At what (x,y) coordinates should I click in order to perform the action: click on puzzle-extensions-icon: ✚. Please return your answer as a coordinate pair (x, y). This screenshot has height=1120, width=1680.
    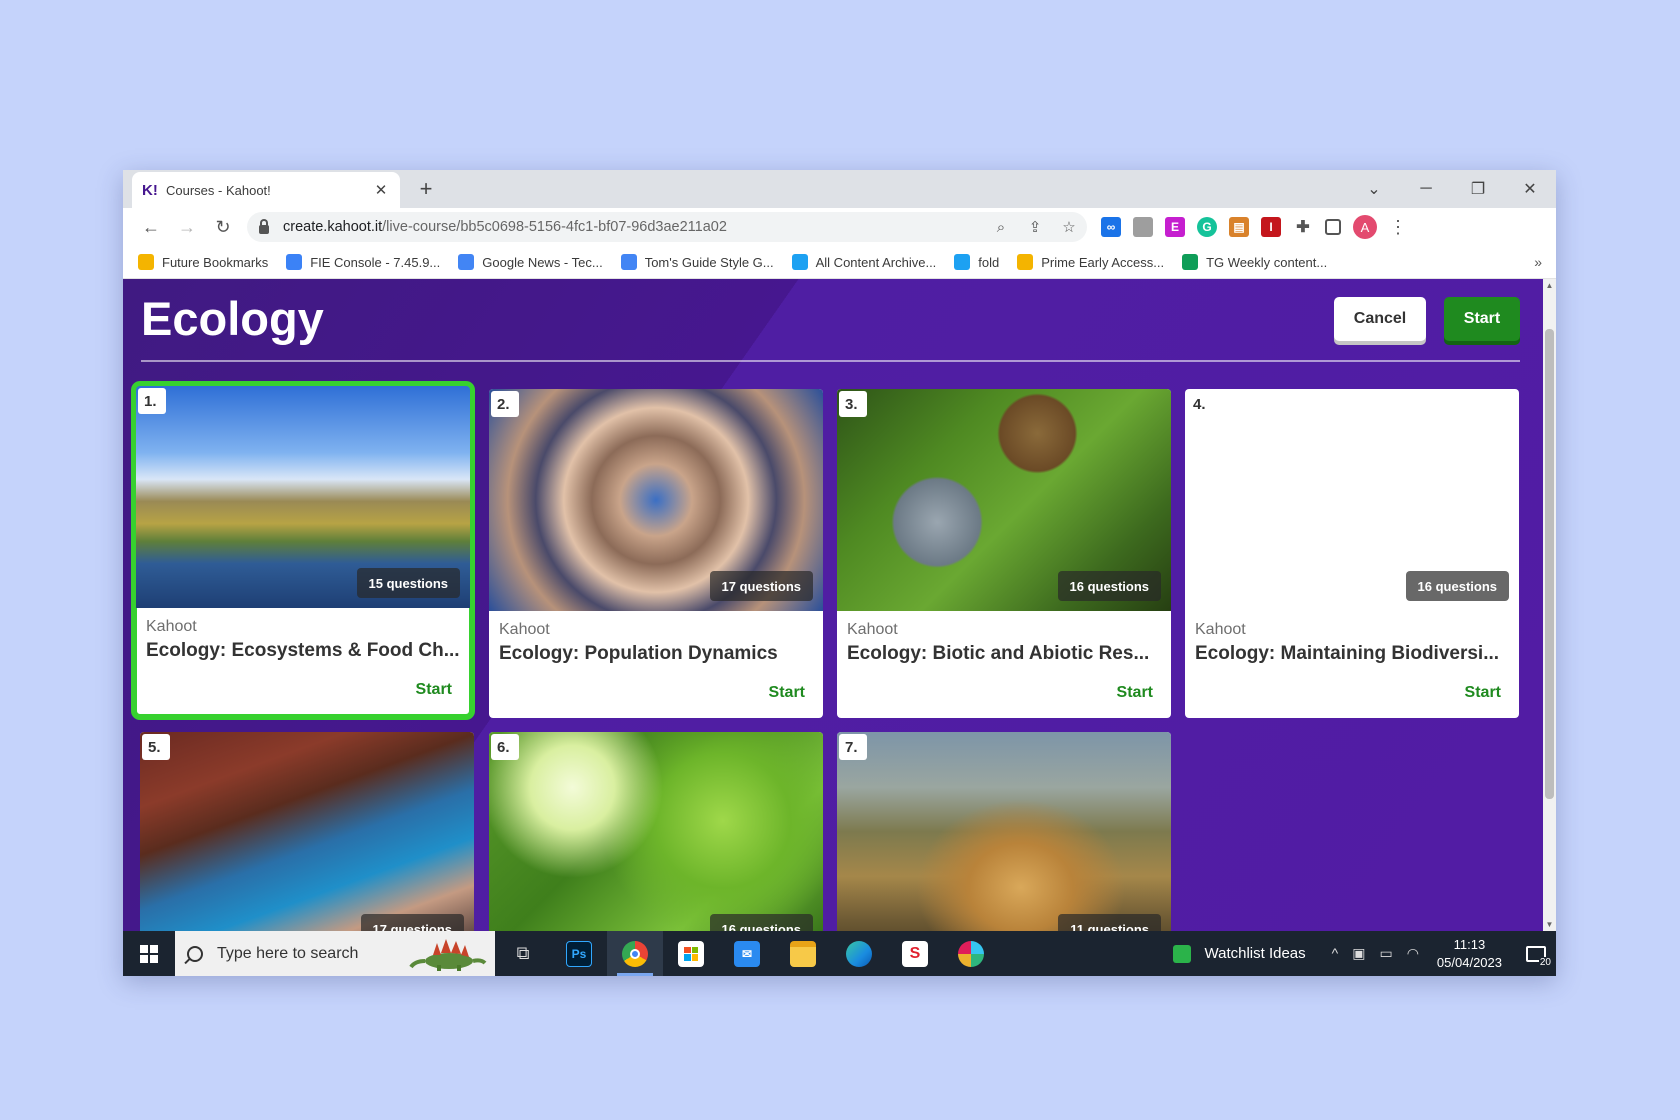
    Looking at the image, I should click on (1303, 227).